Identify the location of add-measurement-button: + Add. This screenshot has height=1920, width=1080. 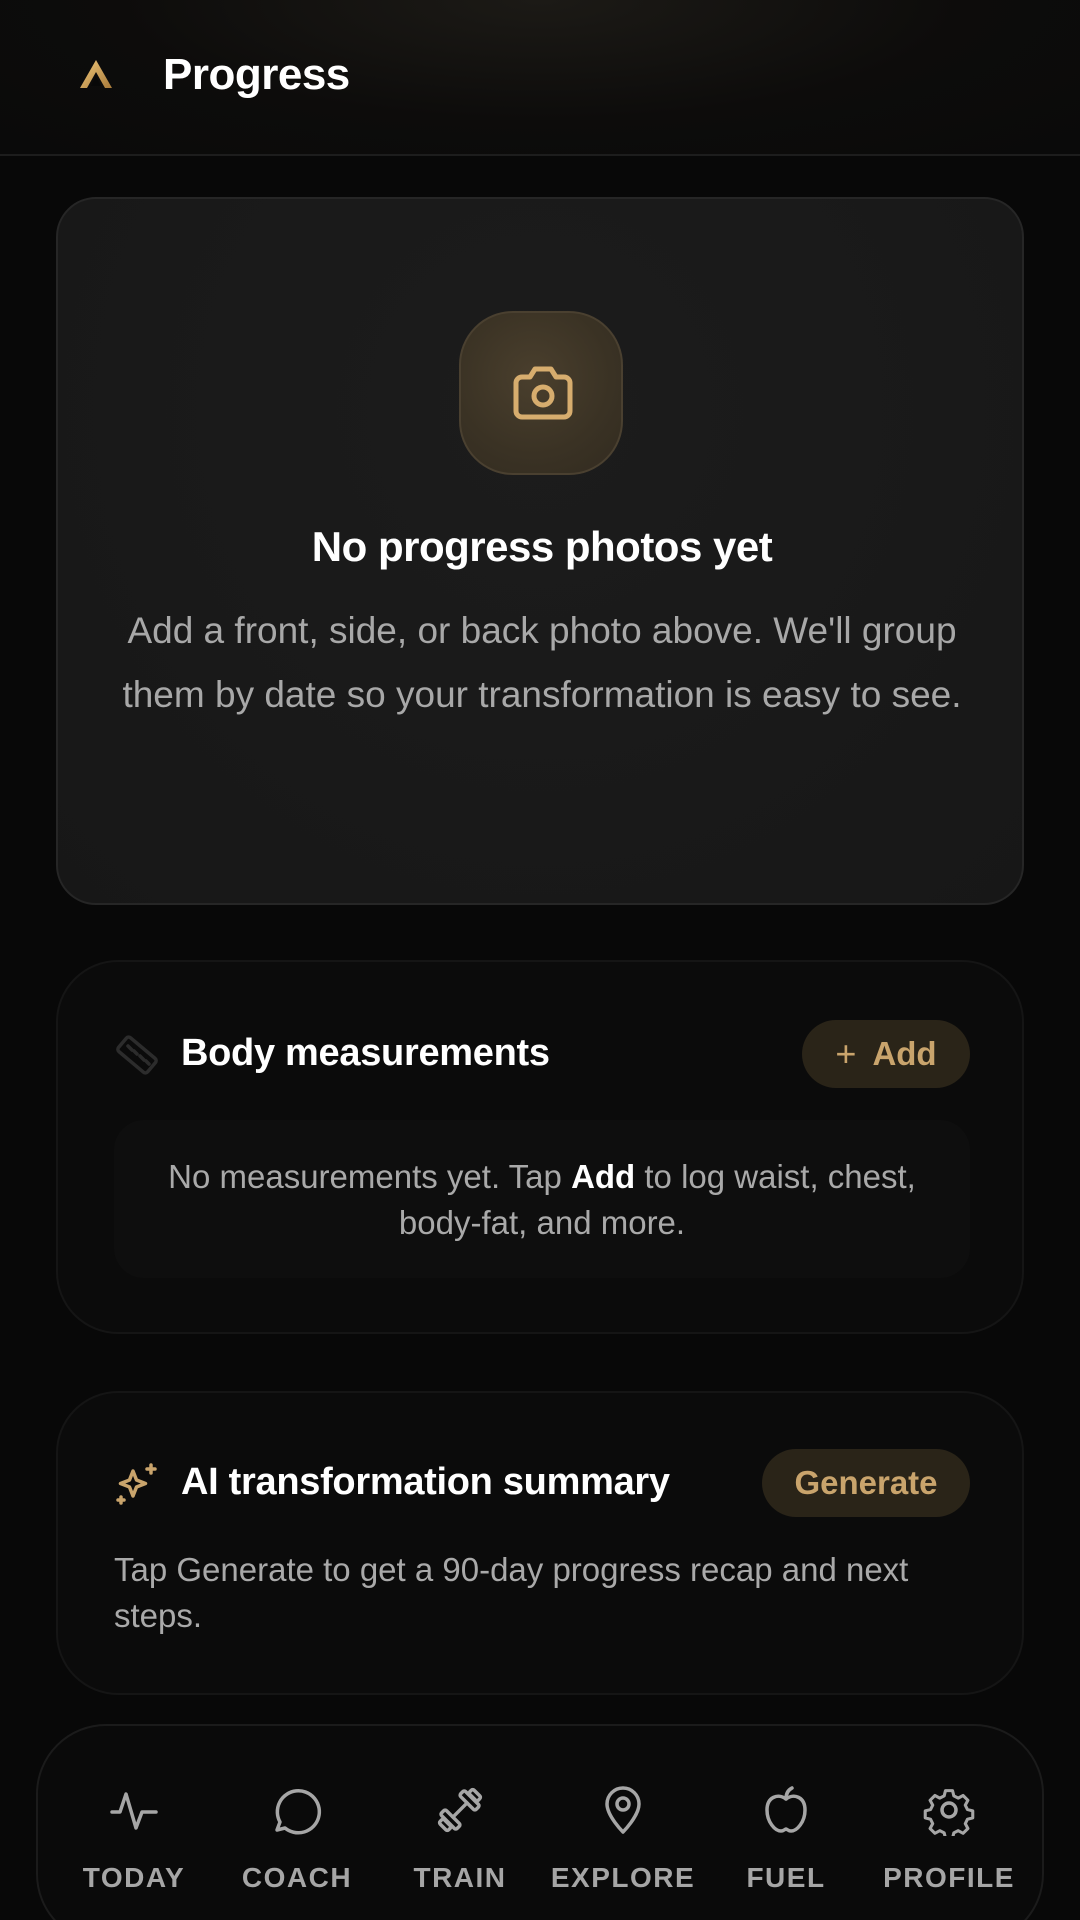
(886, 1054).